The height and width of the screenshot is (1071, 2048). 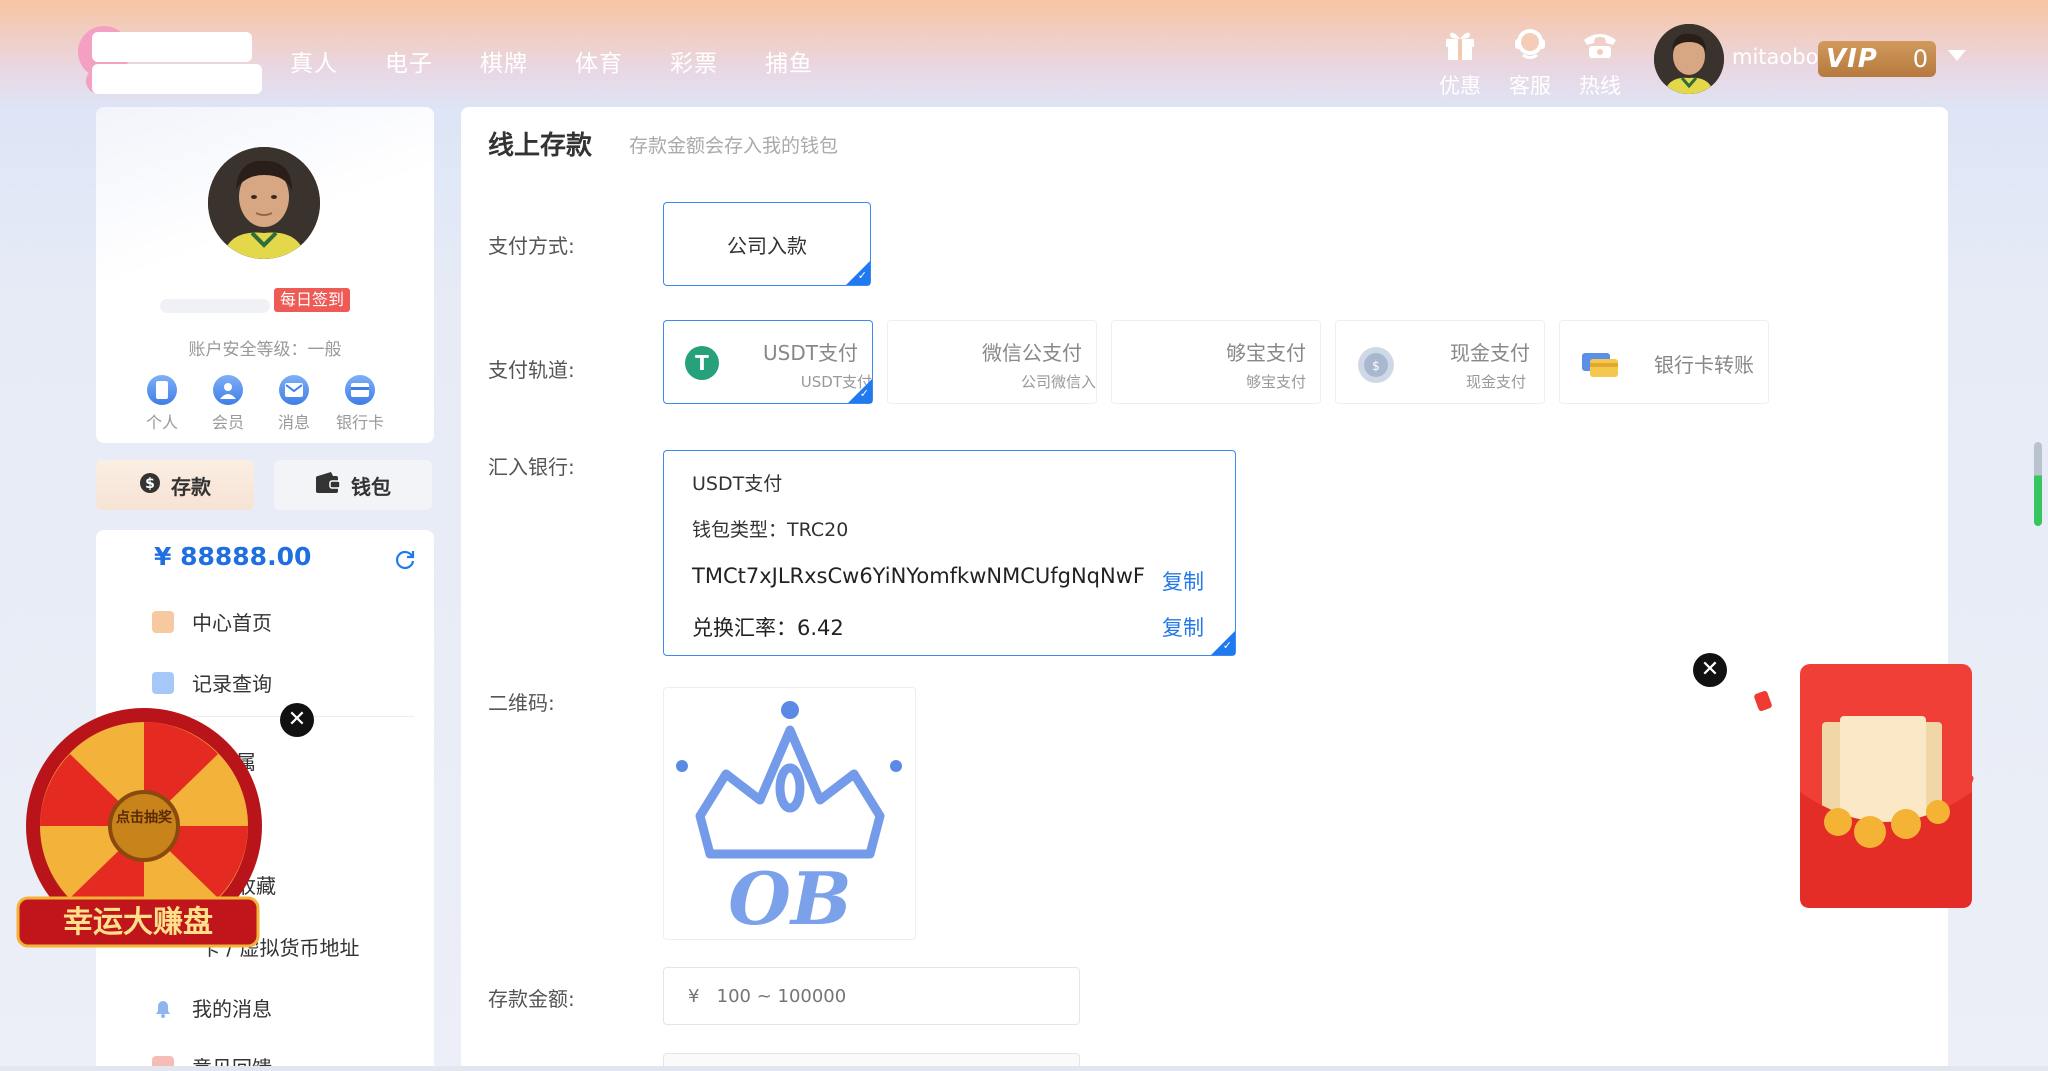 What do you see at coordinates (265, 275) in the screenshot?
I see `profile-card: 每日签到 账户安全等级：一般 个人 会员 消息 银行卡` at bounding box center [265, 275].